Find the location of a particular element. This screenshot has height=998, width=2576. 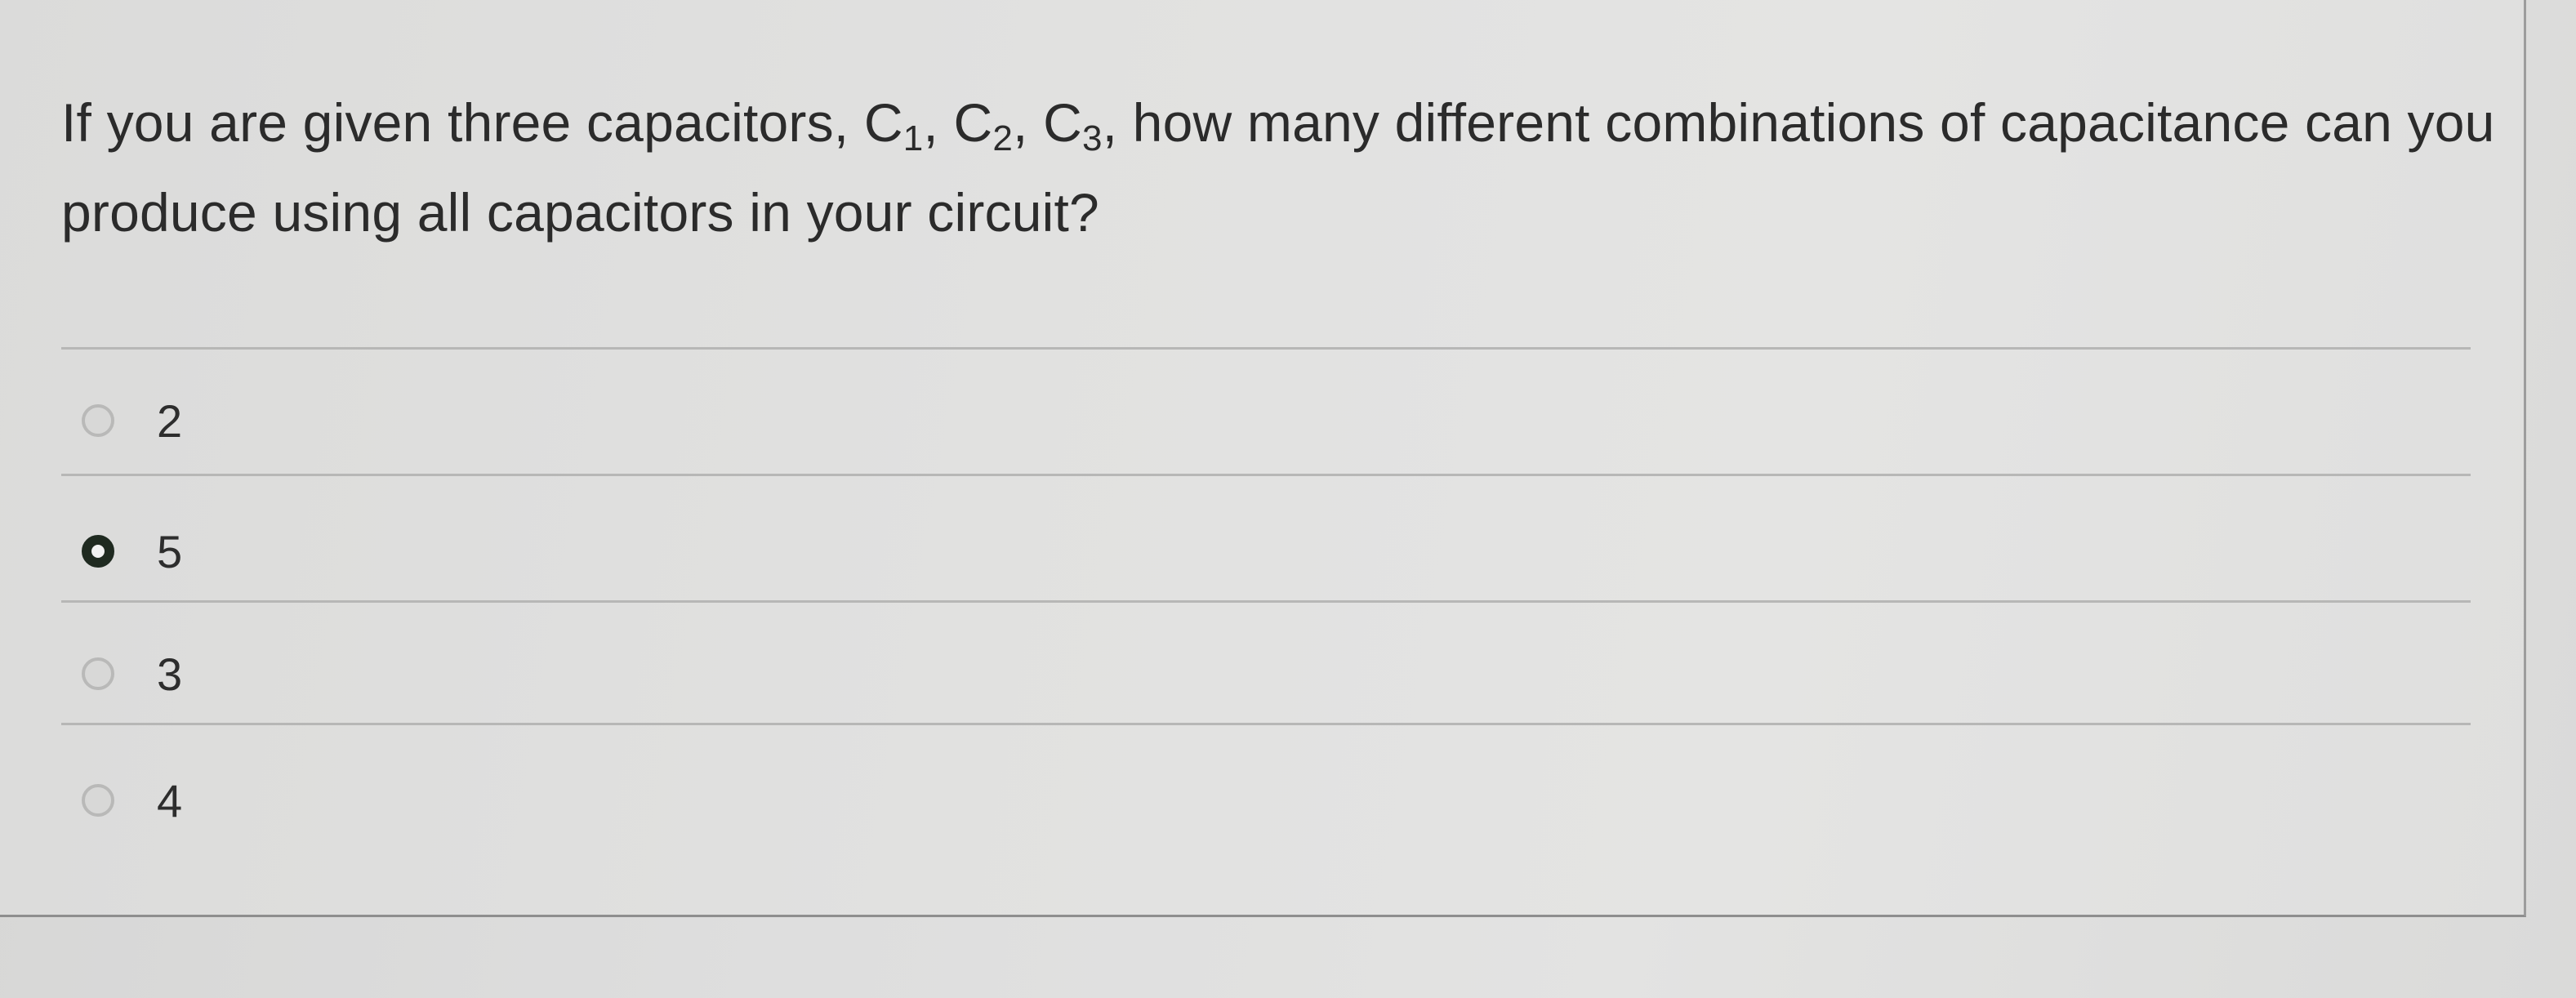

answer-option-label-3: 3 is located at coordinates (170, 674).